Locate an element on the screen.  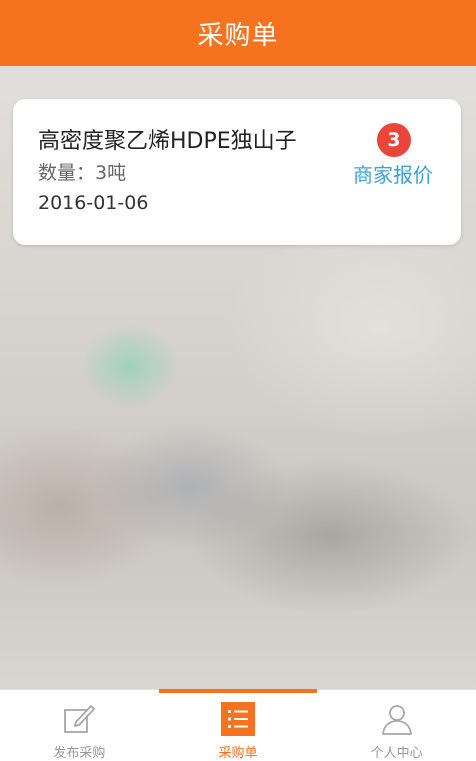
tab-publish-purchase: 发布采购 is located at coordinates (79, 725).